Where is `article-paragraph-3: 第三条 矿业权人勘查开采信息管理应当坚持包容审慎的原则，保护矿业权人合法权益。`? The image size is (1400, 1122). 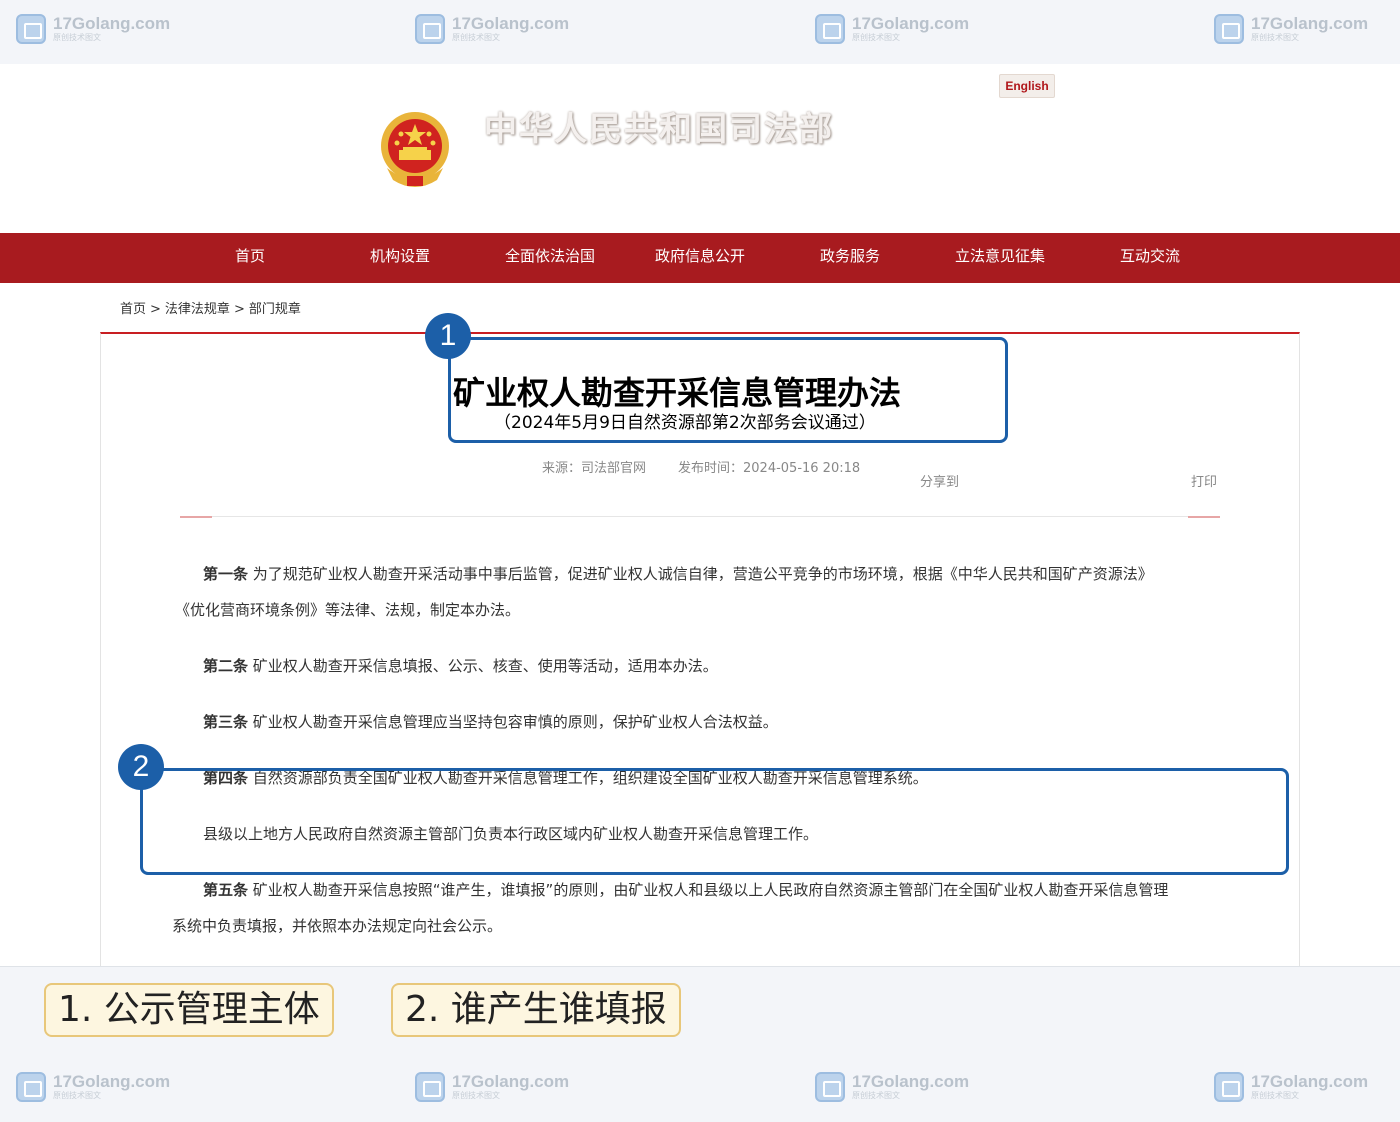
article-paragraph-3: 第三条 矿业权人勘查开采信息管理应当坚持包容审慎的原则，保护矿业权人合法权益。 is located at coordinates (490, 722).